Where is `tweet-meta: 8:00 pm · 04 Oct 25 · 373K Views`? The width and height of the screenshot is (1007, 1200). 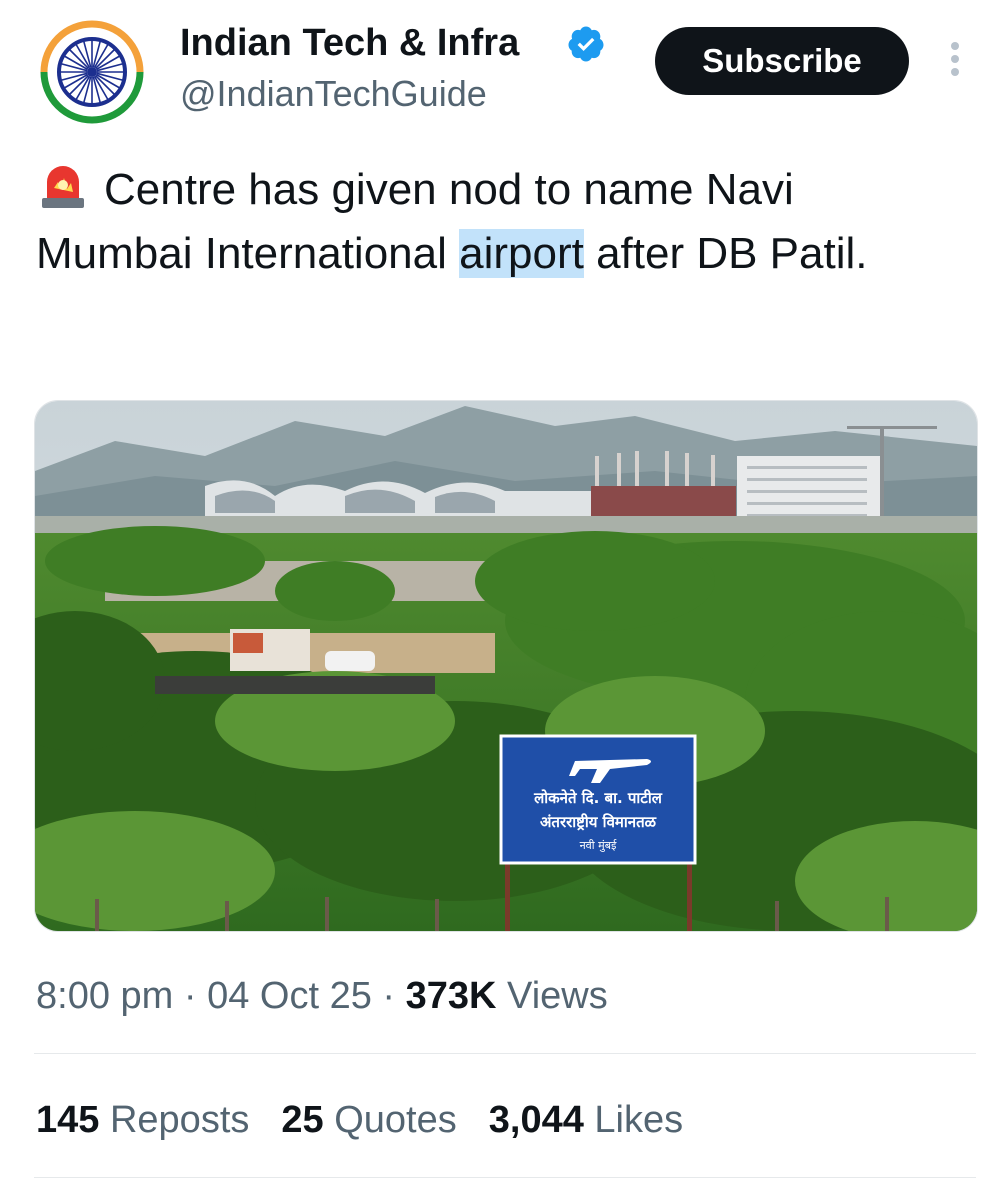
tweet-meta: 8:00 pm · 04 Oct 25 · 373K Views is located at coordinates (322, 996).